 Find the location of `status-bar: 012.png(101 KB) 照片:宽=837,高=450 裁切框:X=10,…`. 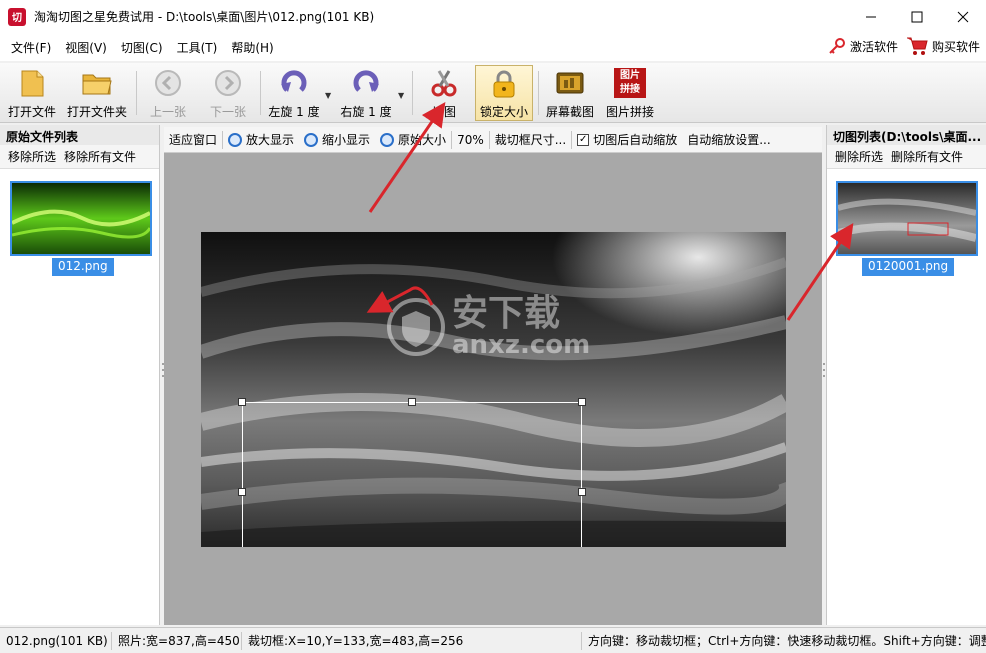

status-bar: 012.png(101 KB) 照片:宽=837,高=450 裁切框:X=10,… is located at coordinates (493, 640).